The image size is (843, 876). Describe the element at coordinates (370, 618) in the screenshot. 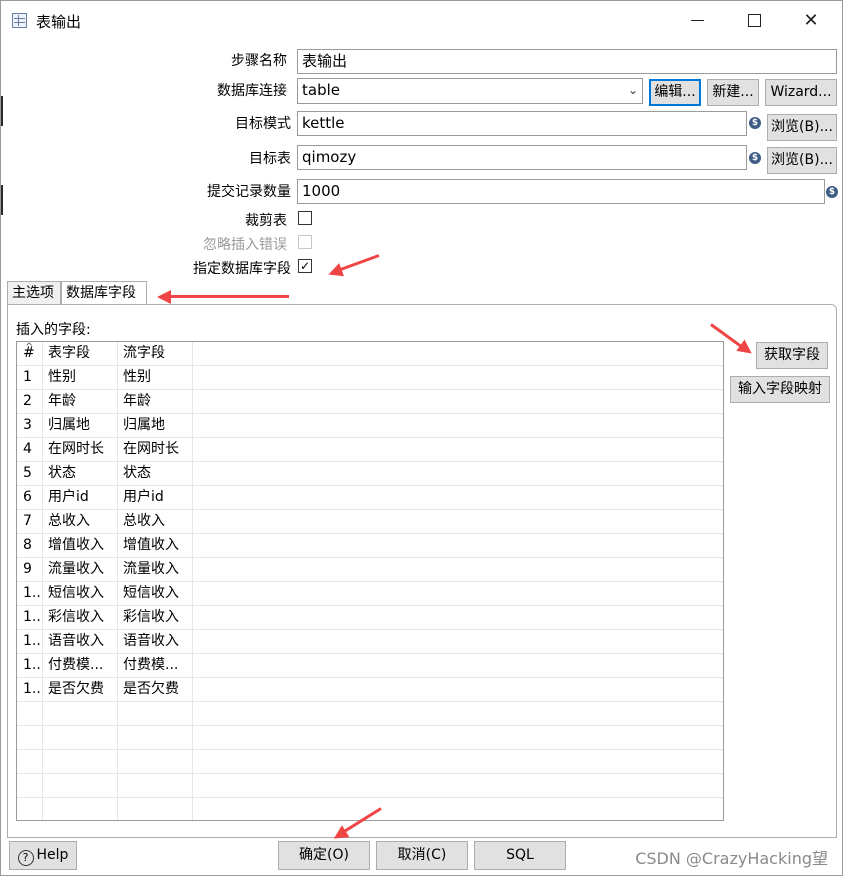

I see `table-row: 1.. 彩信收入 彩信收入` at that location.